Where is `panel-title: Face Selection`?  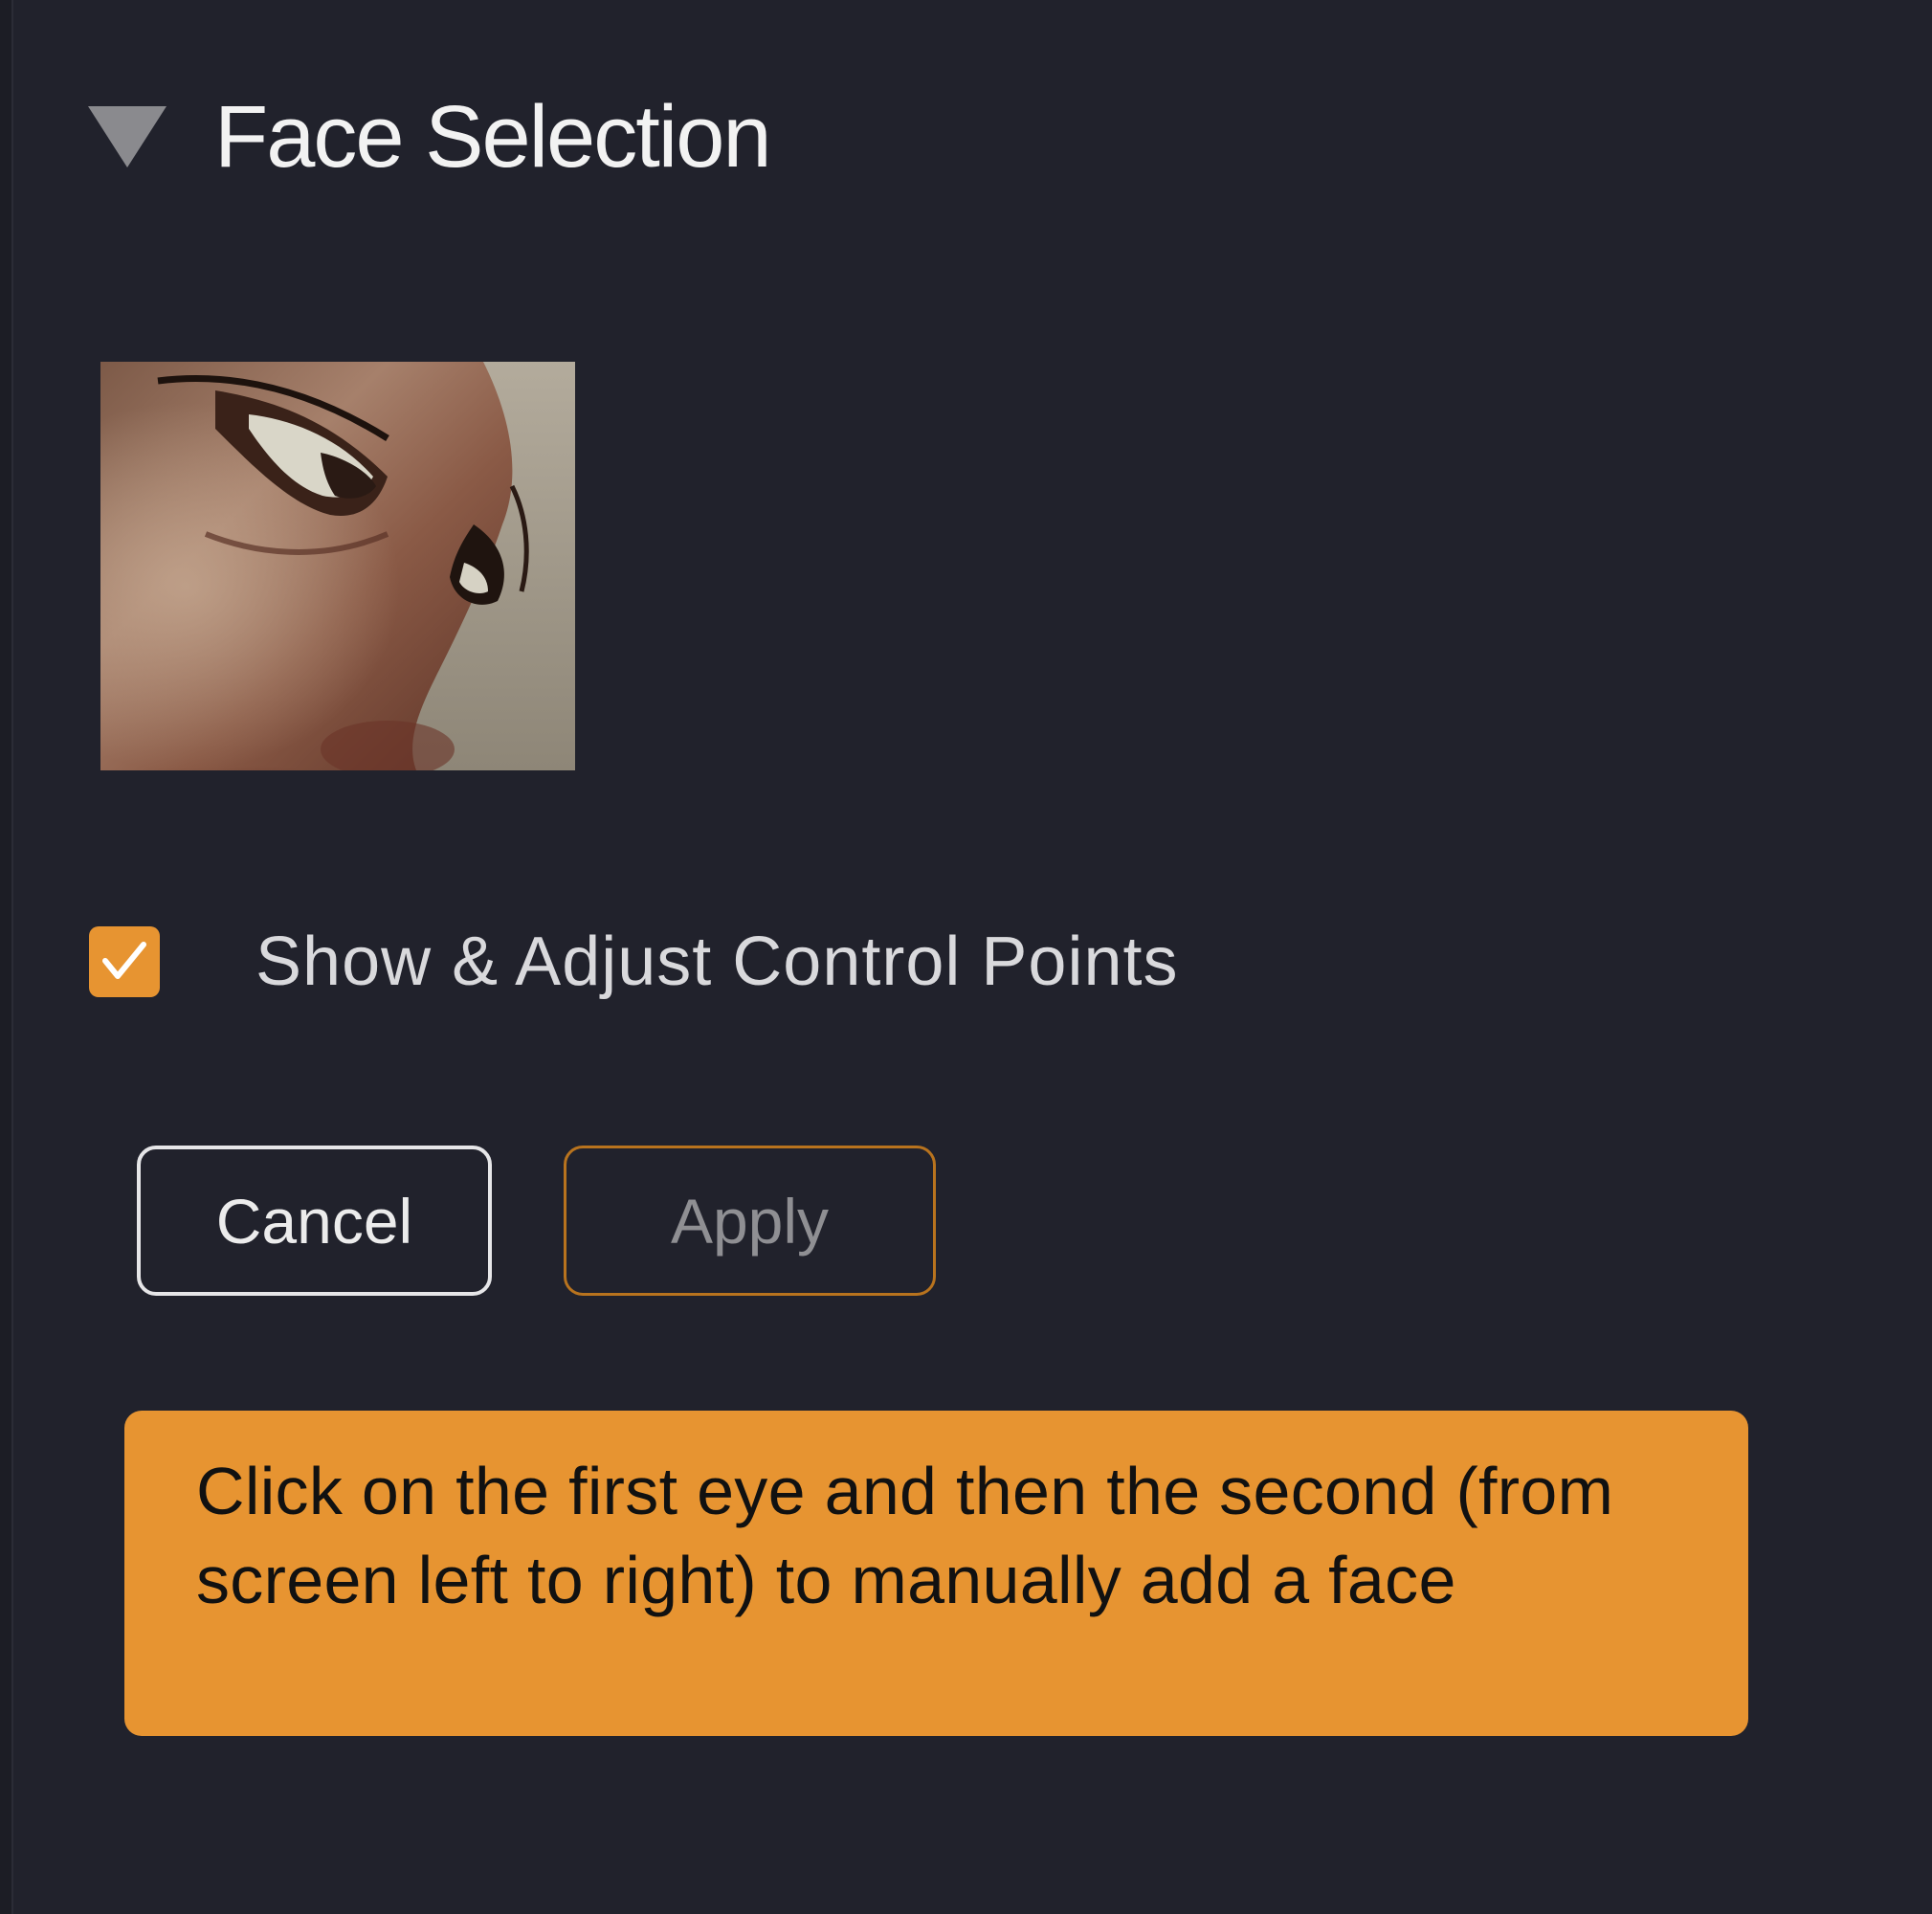 panel-title: Face Selection is located at coordinates (493, 136).